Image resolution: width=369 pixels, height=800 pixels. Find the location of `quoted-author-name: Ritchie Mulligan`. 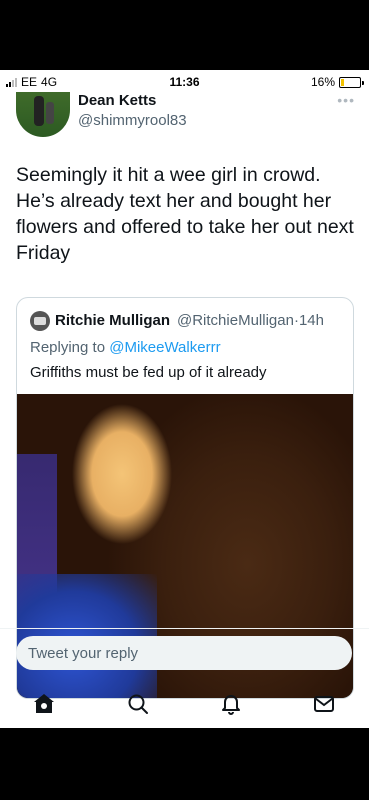

quoted-author-name: Ritchie Mulligan is located at coordinates (113, 320).